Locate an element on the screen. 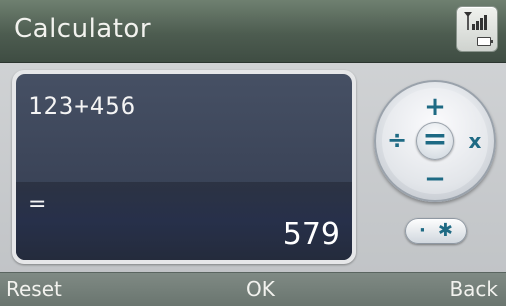  back-softkey: Back is located at coordinates (473, 289).